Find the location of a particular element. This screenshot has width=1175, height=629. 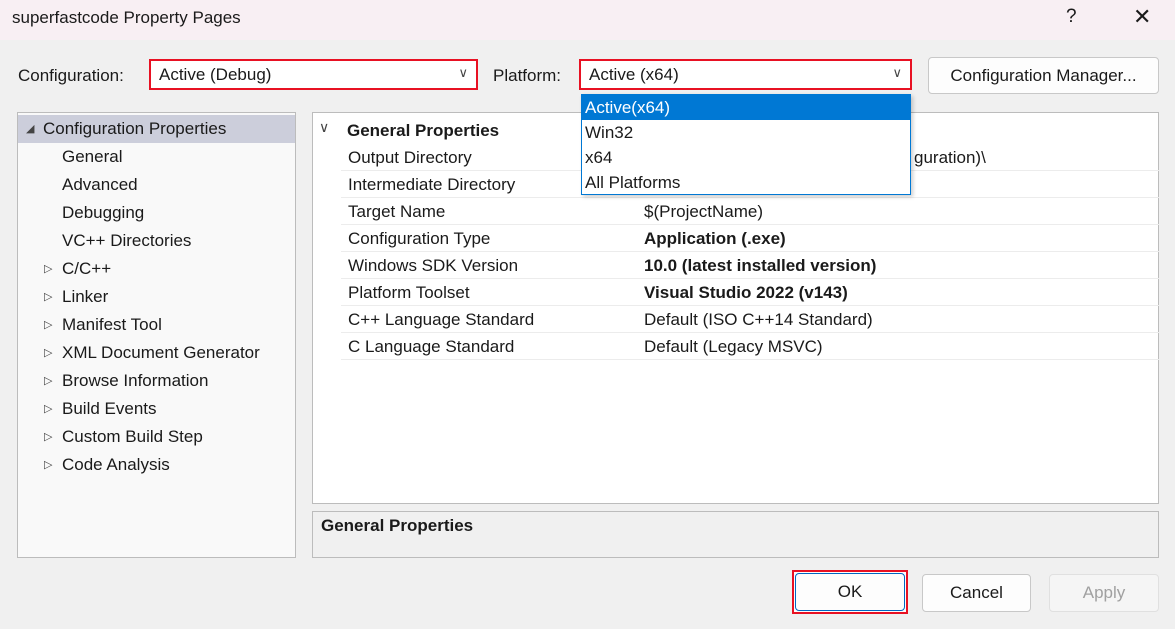

property-name: Windows SDK Version is located at coordinates (433, 265).